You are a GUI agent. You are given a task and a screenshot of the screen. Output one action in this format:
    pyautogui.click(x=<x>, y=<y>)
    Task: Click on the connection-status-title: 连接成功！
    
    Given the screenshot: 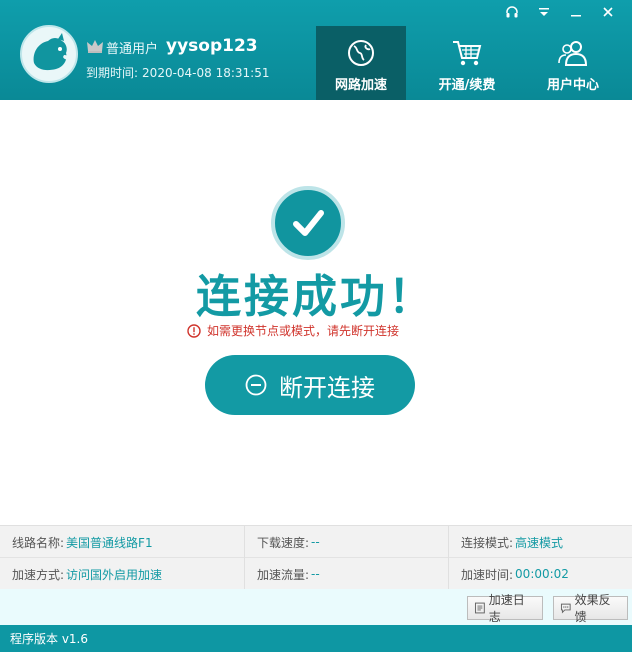 What is the action you would take?
    pyautogui.click(x=315, y=296)
    